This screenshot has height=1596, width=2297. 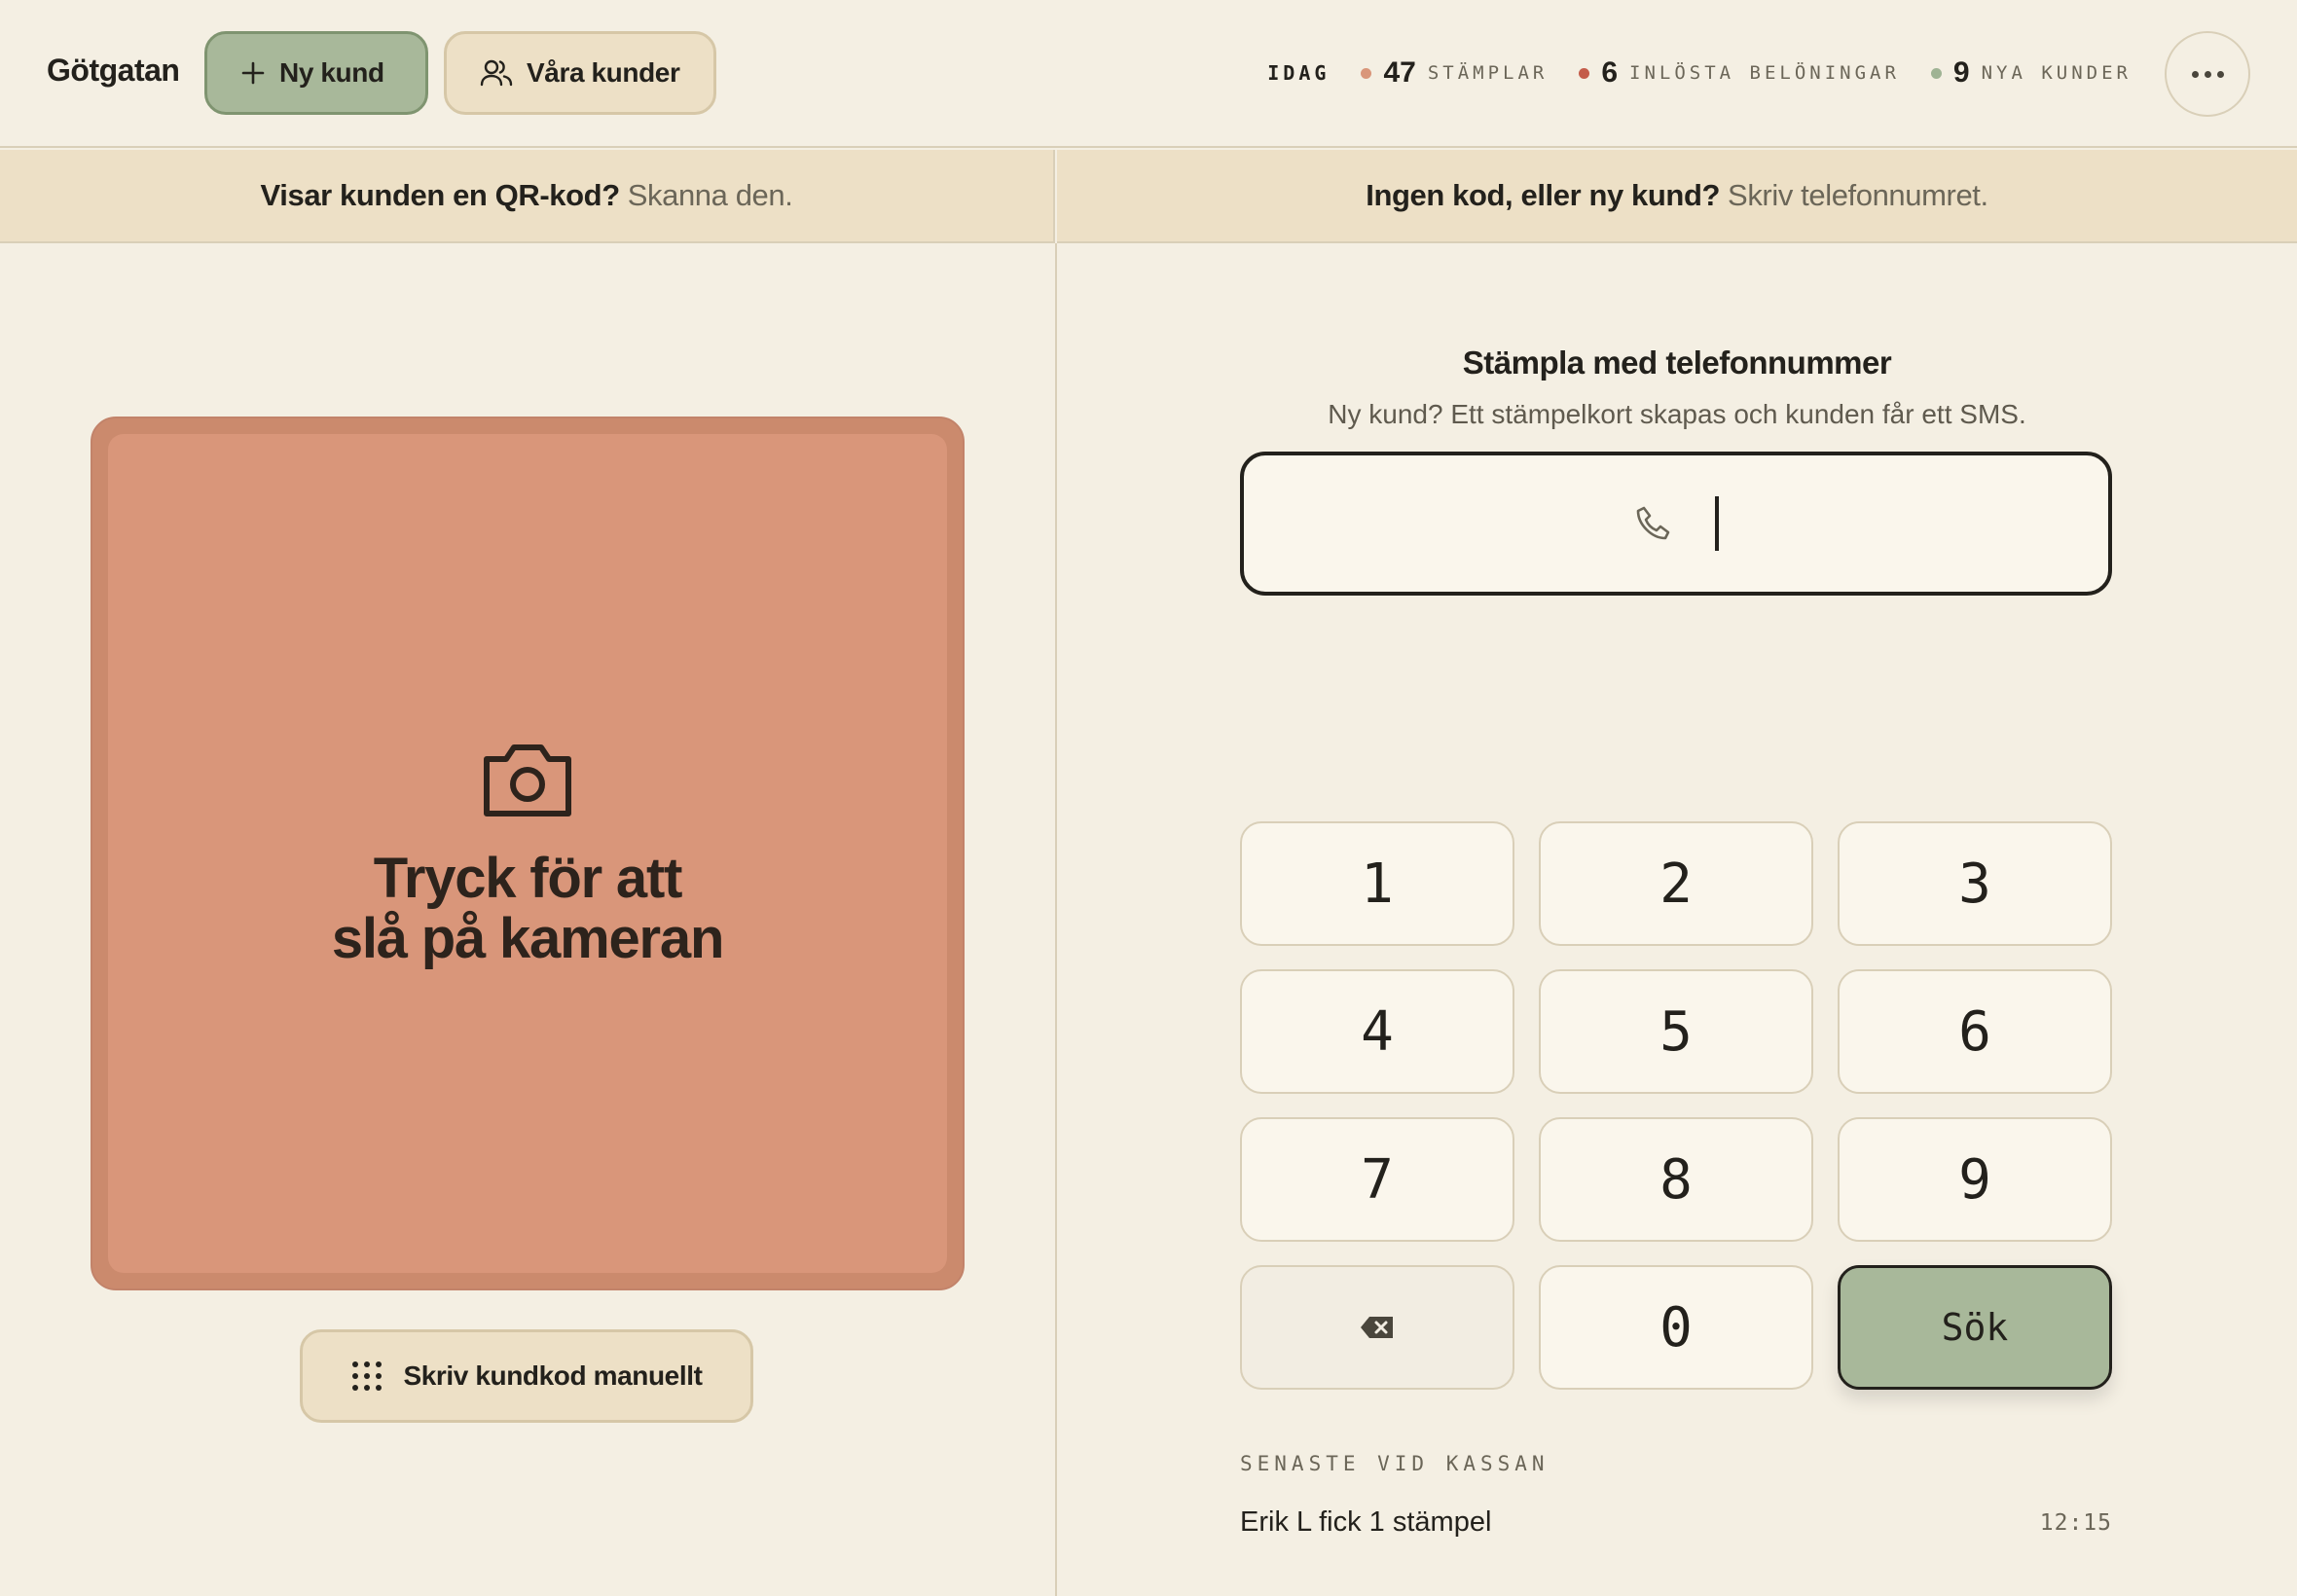 What do you see at coordinates (1961, 72) in the screenshot?
I see `stat-value: 9` at bounding box center [1961, 72].